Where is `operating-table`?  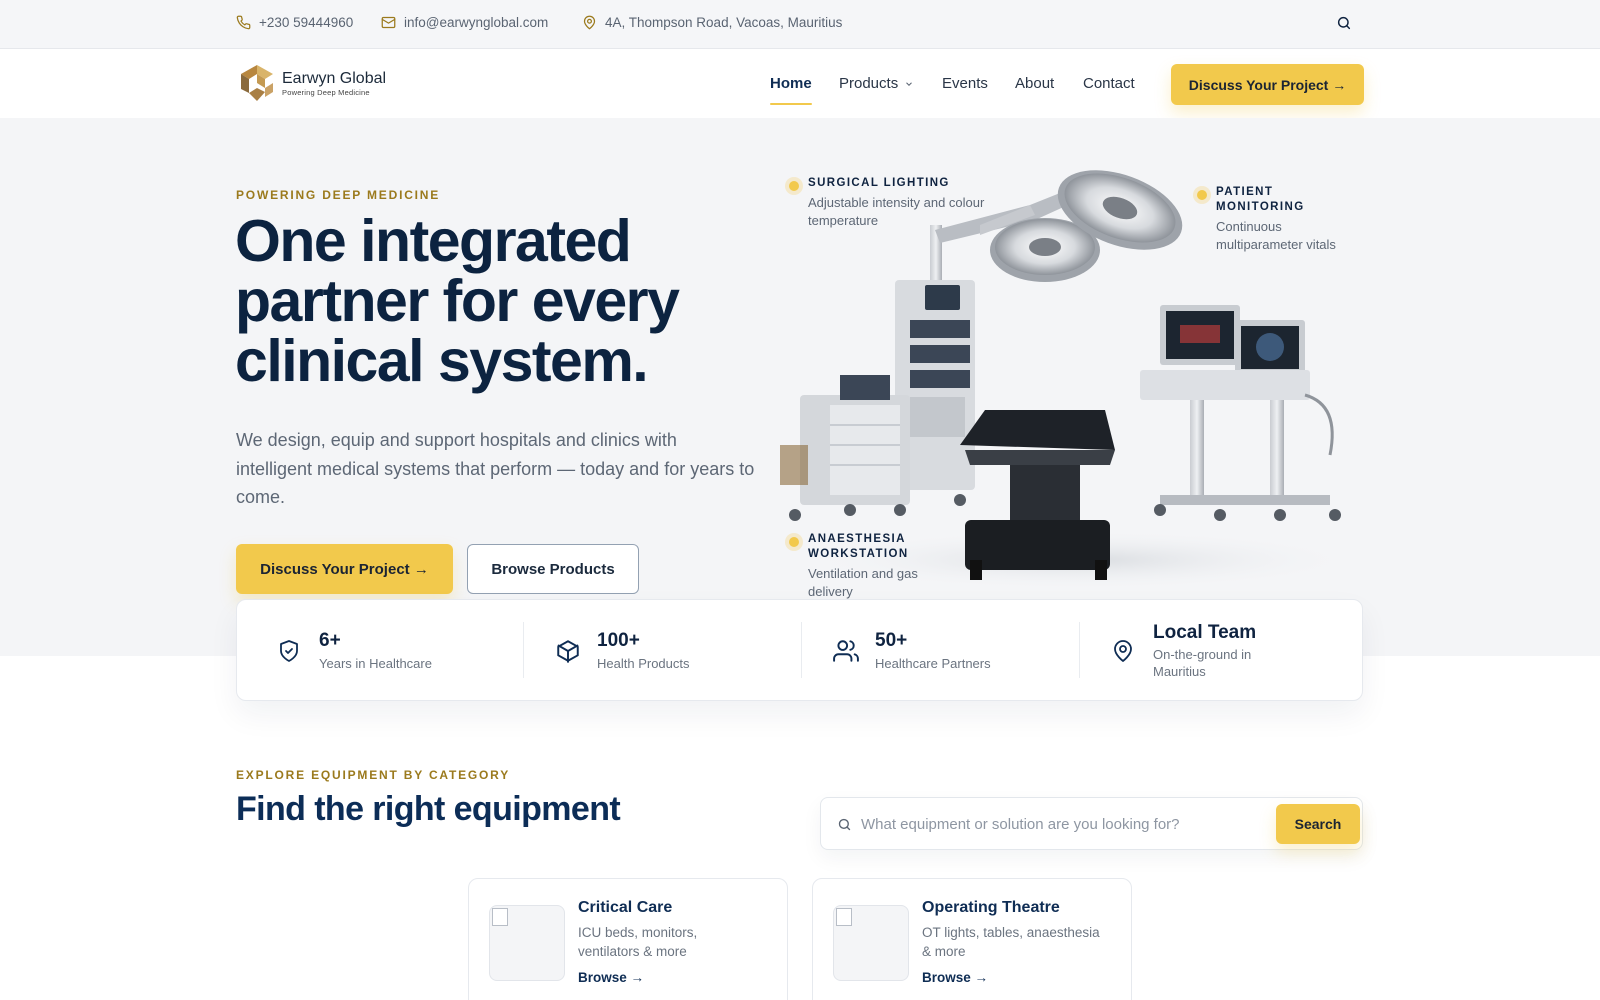 operating-table is located at coordinates (1037, 495).